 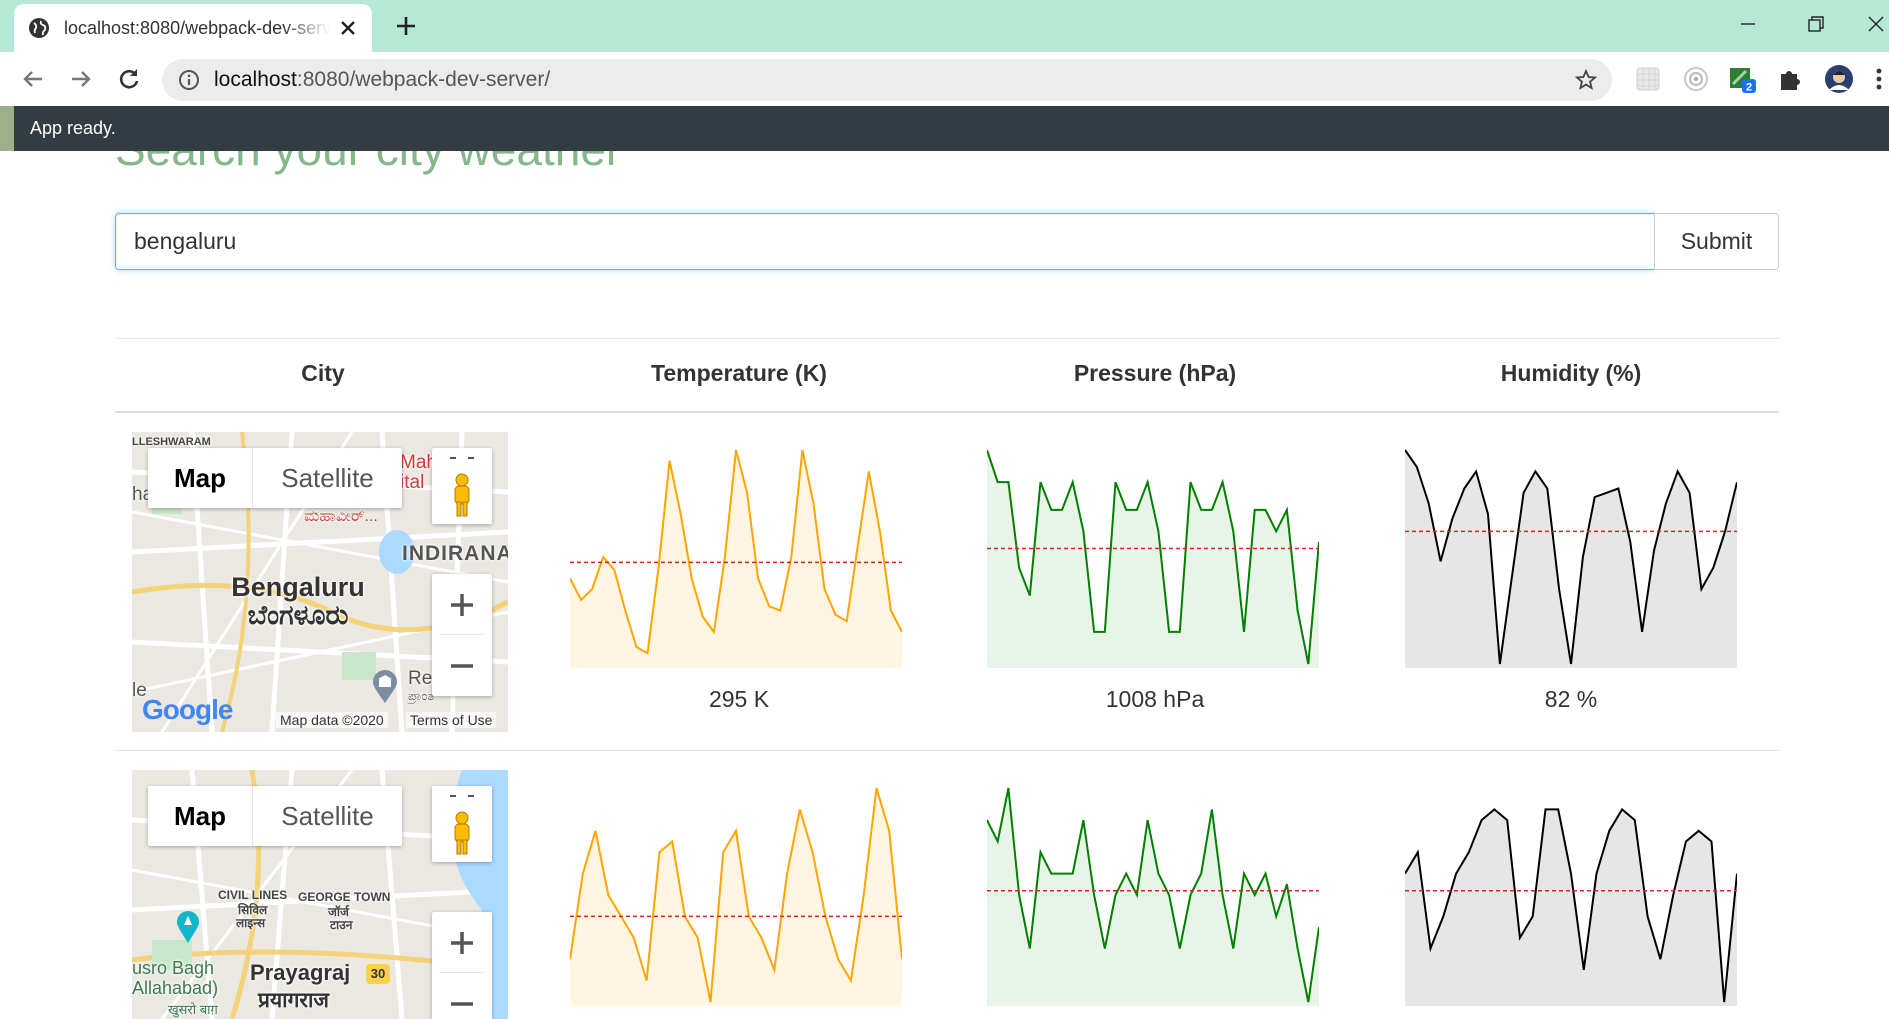 I want to click on map-label-town-hi: टाउन, so click(x=341, y=925).